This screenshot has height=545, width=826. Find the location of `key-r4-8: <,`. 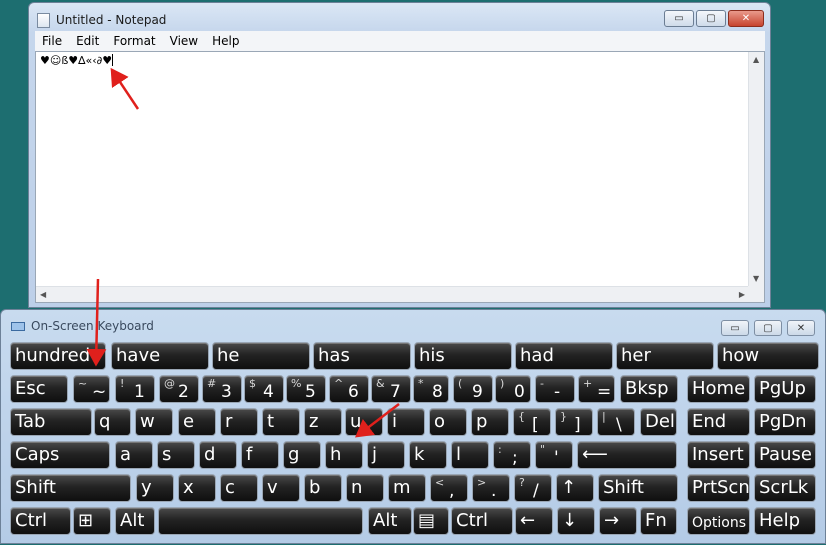

key-r4-8: <, is located at coordinates (449, 488).